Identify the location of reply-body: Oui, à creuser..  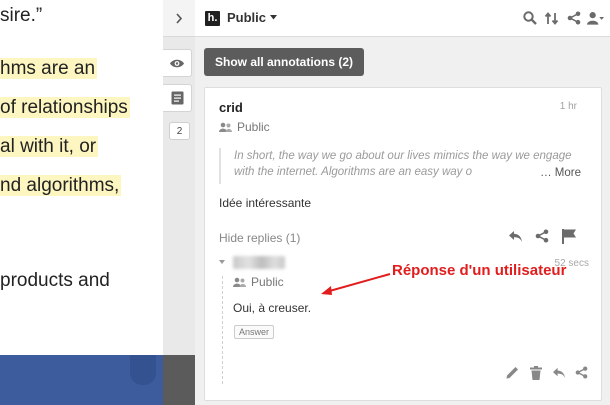
(272, 308).